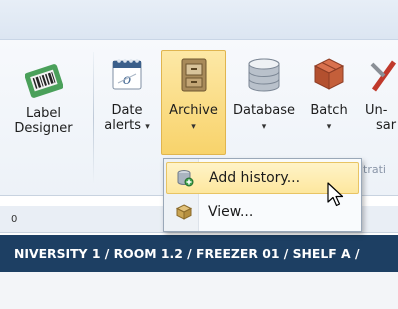 The width and height of the screenshot is (398, 309). I want to click on batch-label: Batch, so click(329, 110).